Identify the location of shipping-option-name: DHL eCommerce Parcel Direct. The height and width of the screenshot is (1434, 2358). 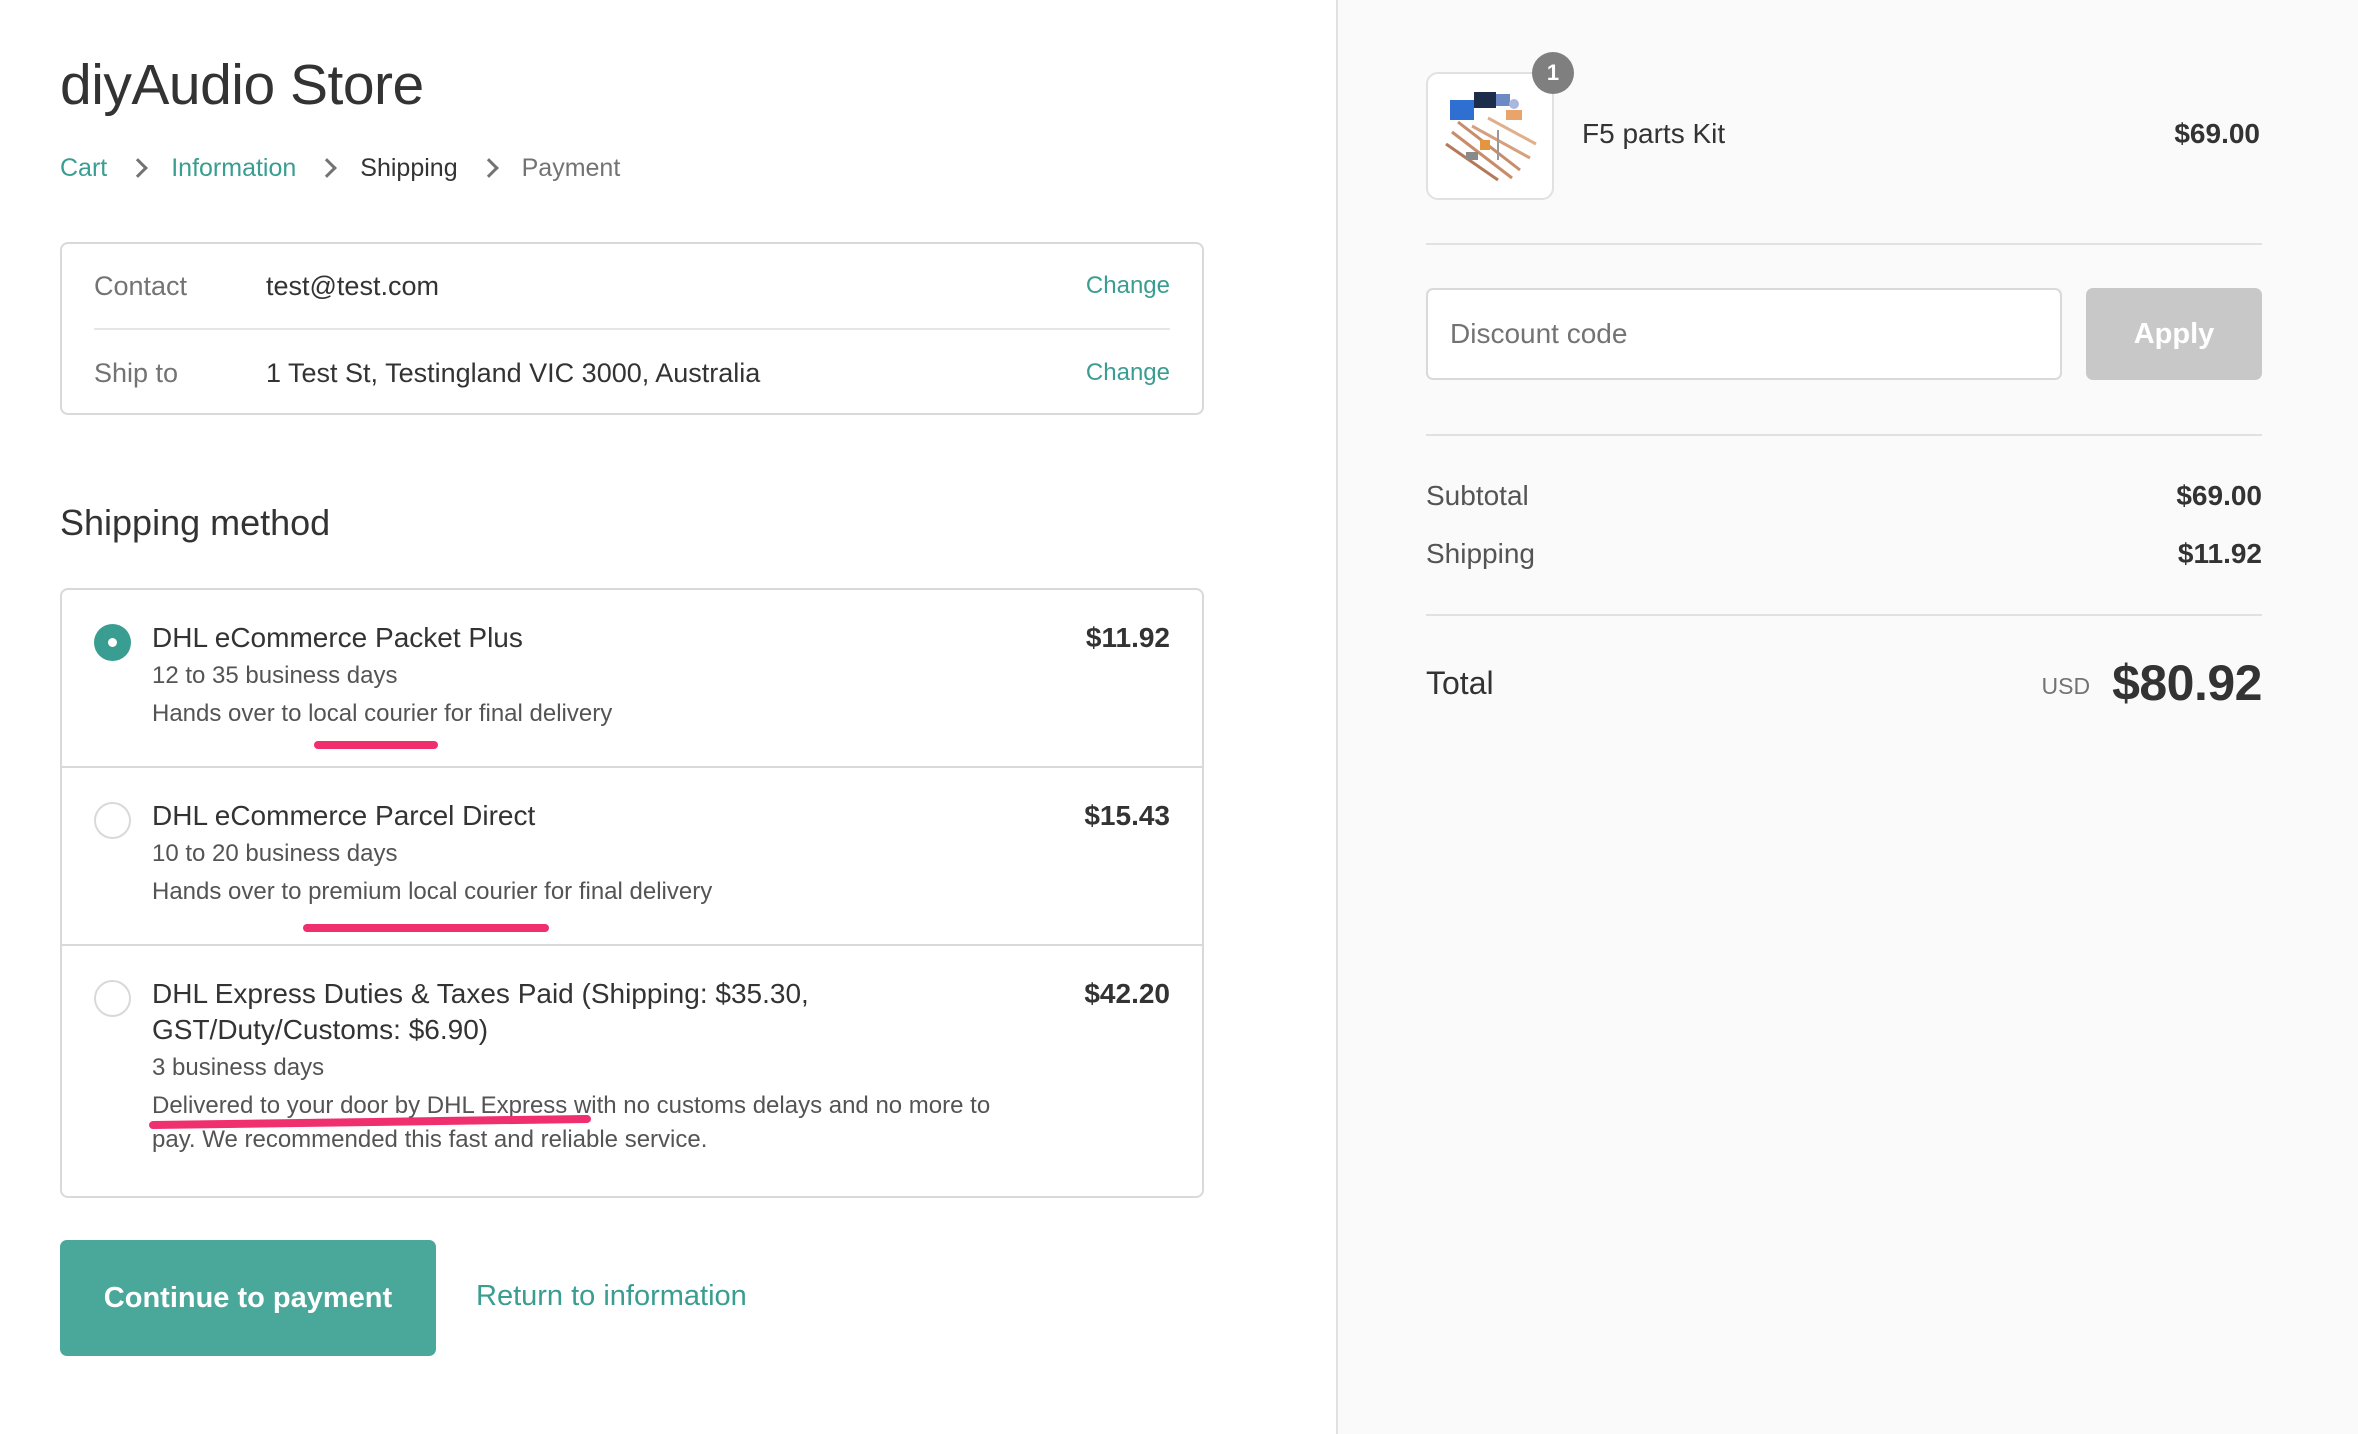
(344, 815).